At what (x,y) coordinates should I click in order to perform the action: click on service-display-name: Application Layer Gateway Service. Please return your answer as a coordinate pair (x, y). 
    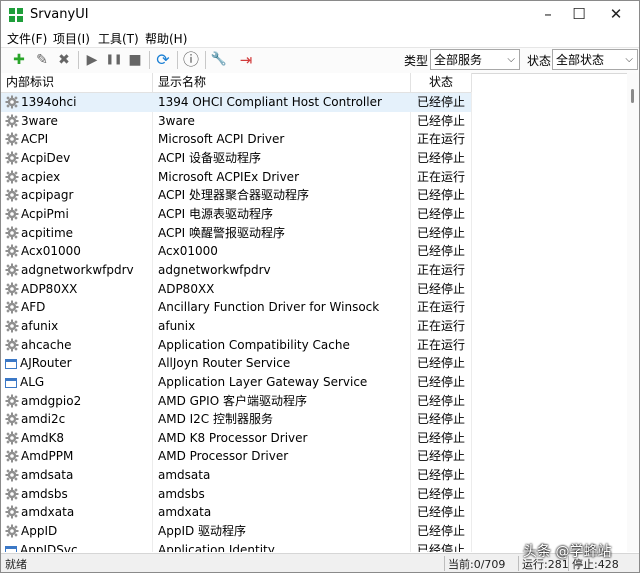
    Looking at the image, I should click on (263, 381).